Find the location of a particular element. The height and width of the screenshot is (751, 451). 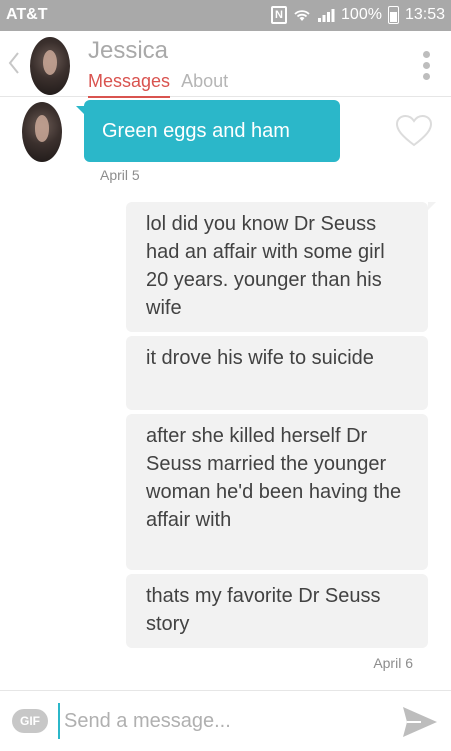

status-icons: N 100% 13:53 is located at coordinates (358, 15).